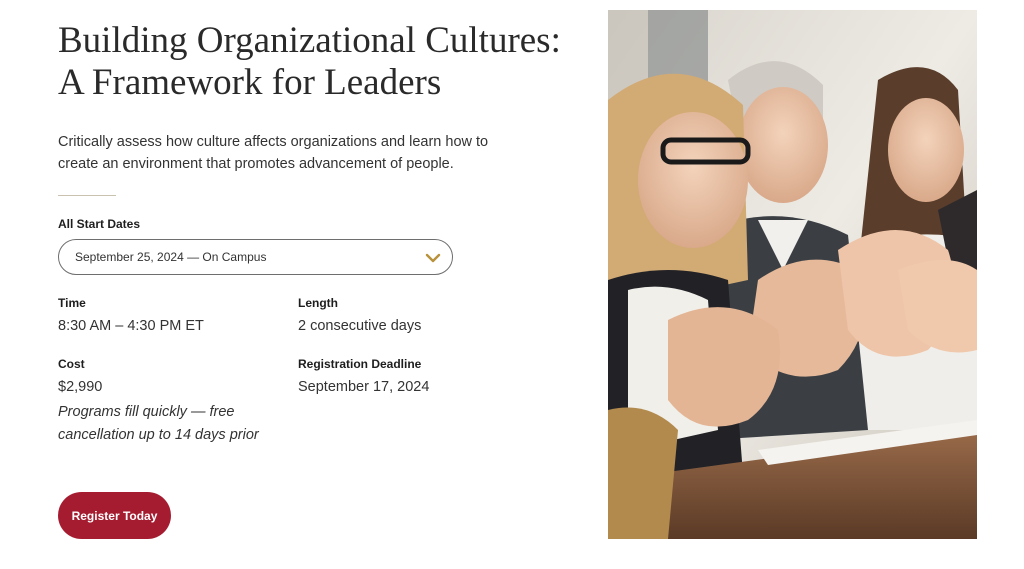 The image size is (1024, 569). Describe the element at coordinates (171, 257) in the screenshot. I see `selected-date: September 25, 2024 — On Campus` at that location.